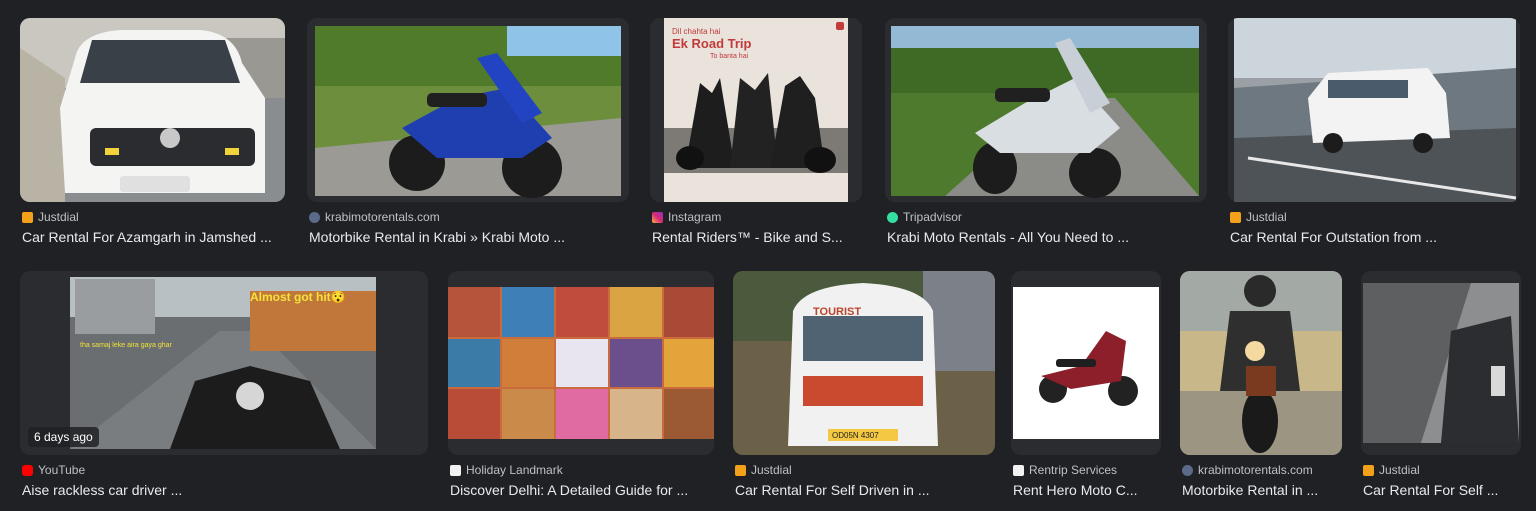 This screenshot has width=1536, height=511. What do you see at coordinates (729, 56) in the screenshot?
I see `poster-line3: To banta hai` at bounding box center [729, 56].